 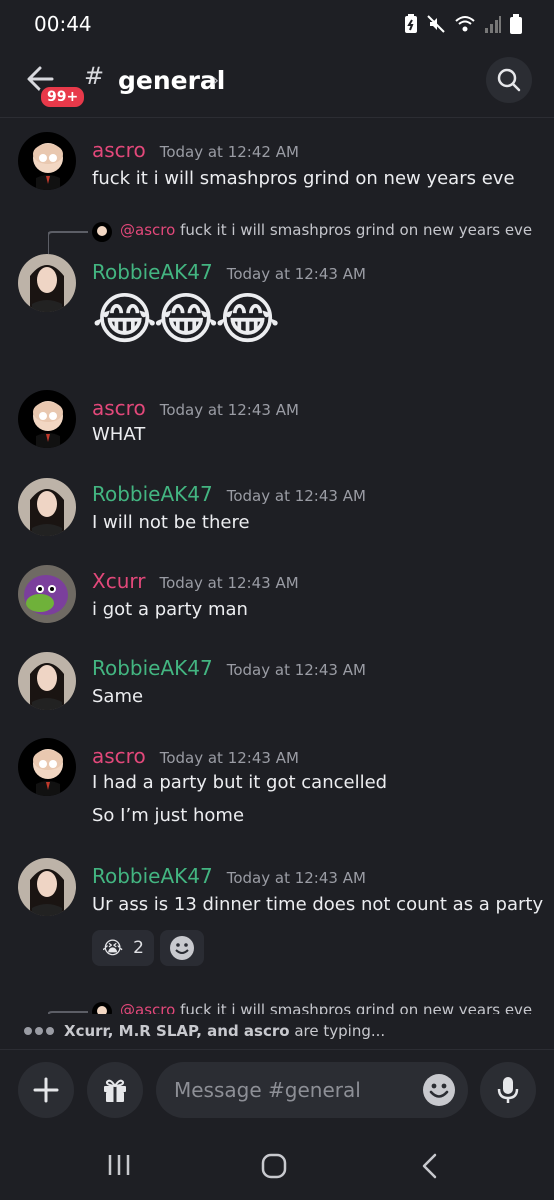 What do you see at coordinates (274, 1166) in the screenshot?
I see `home-icon` at bounding box center [274, 1166].